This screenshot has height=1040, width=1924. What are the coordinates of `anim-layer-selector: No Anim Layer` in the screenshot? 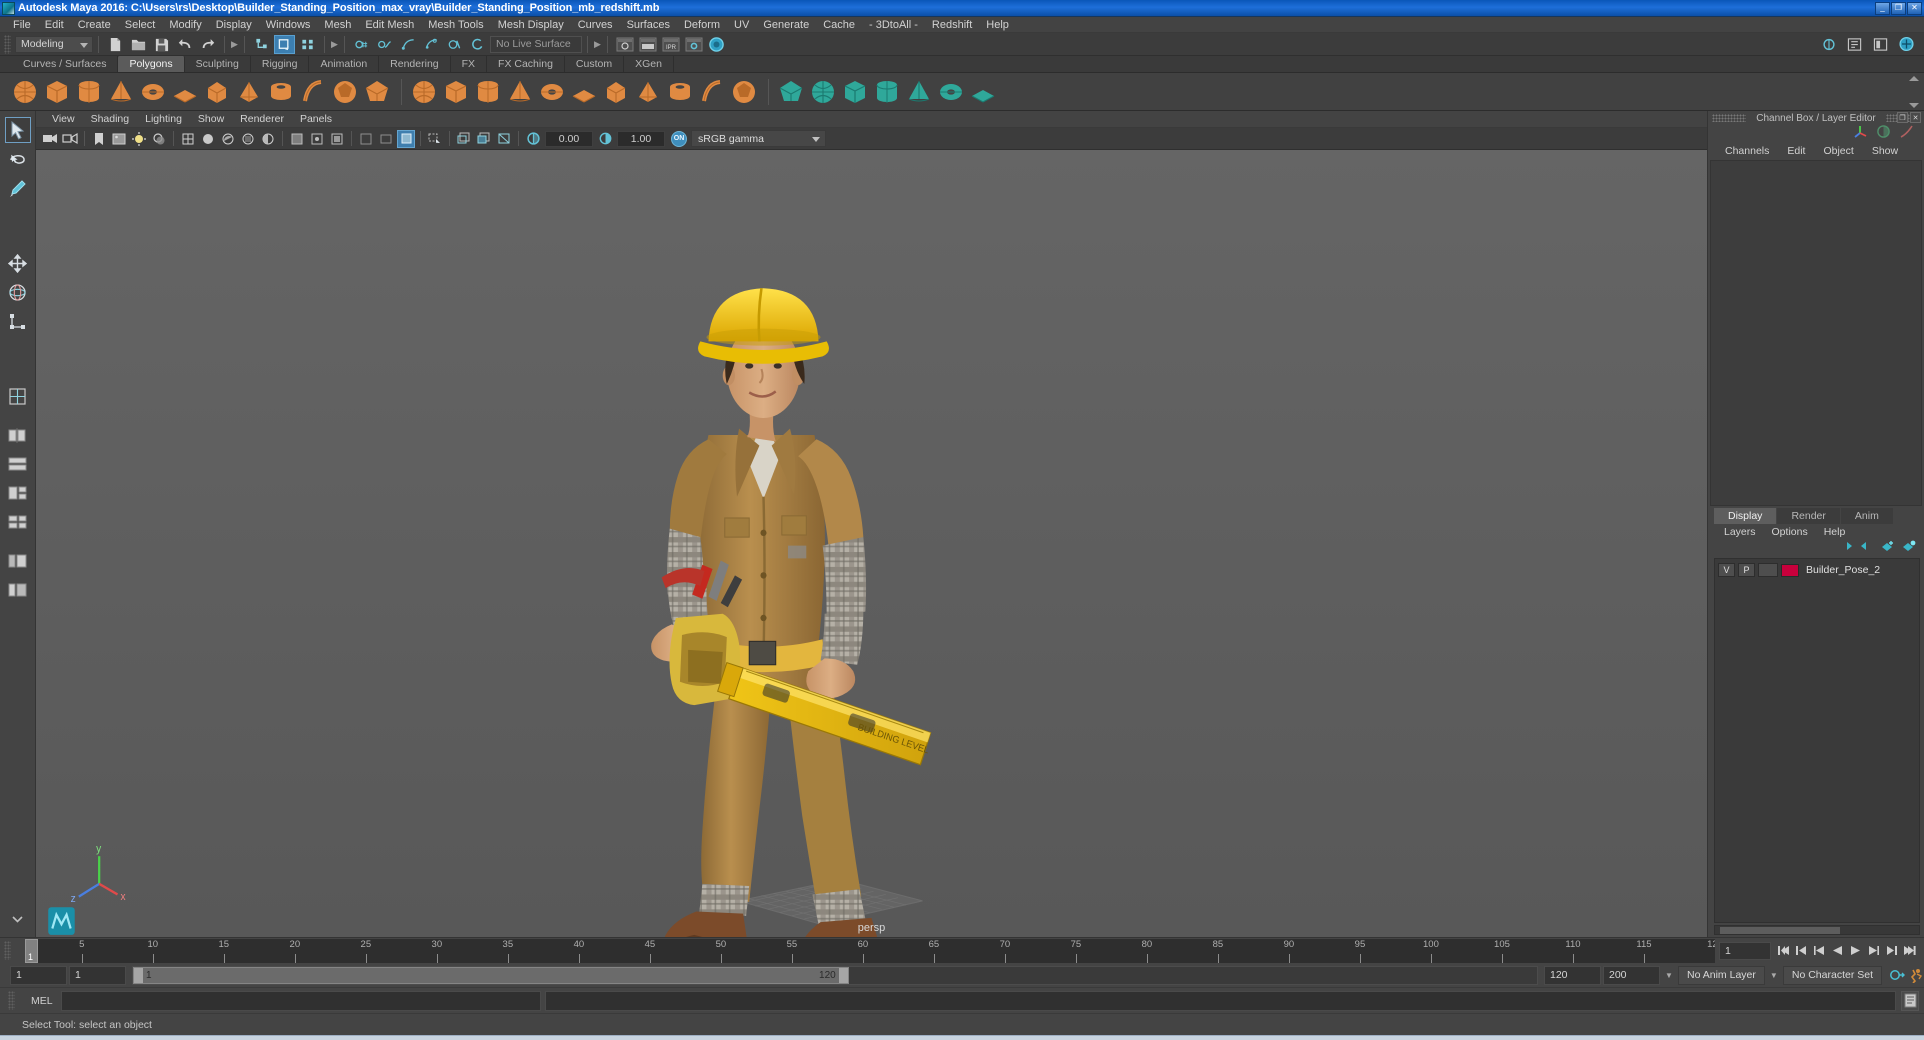 It's located at (1721, 975).